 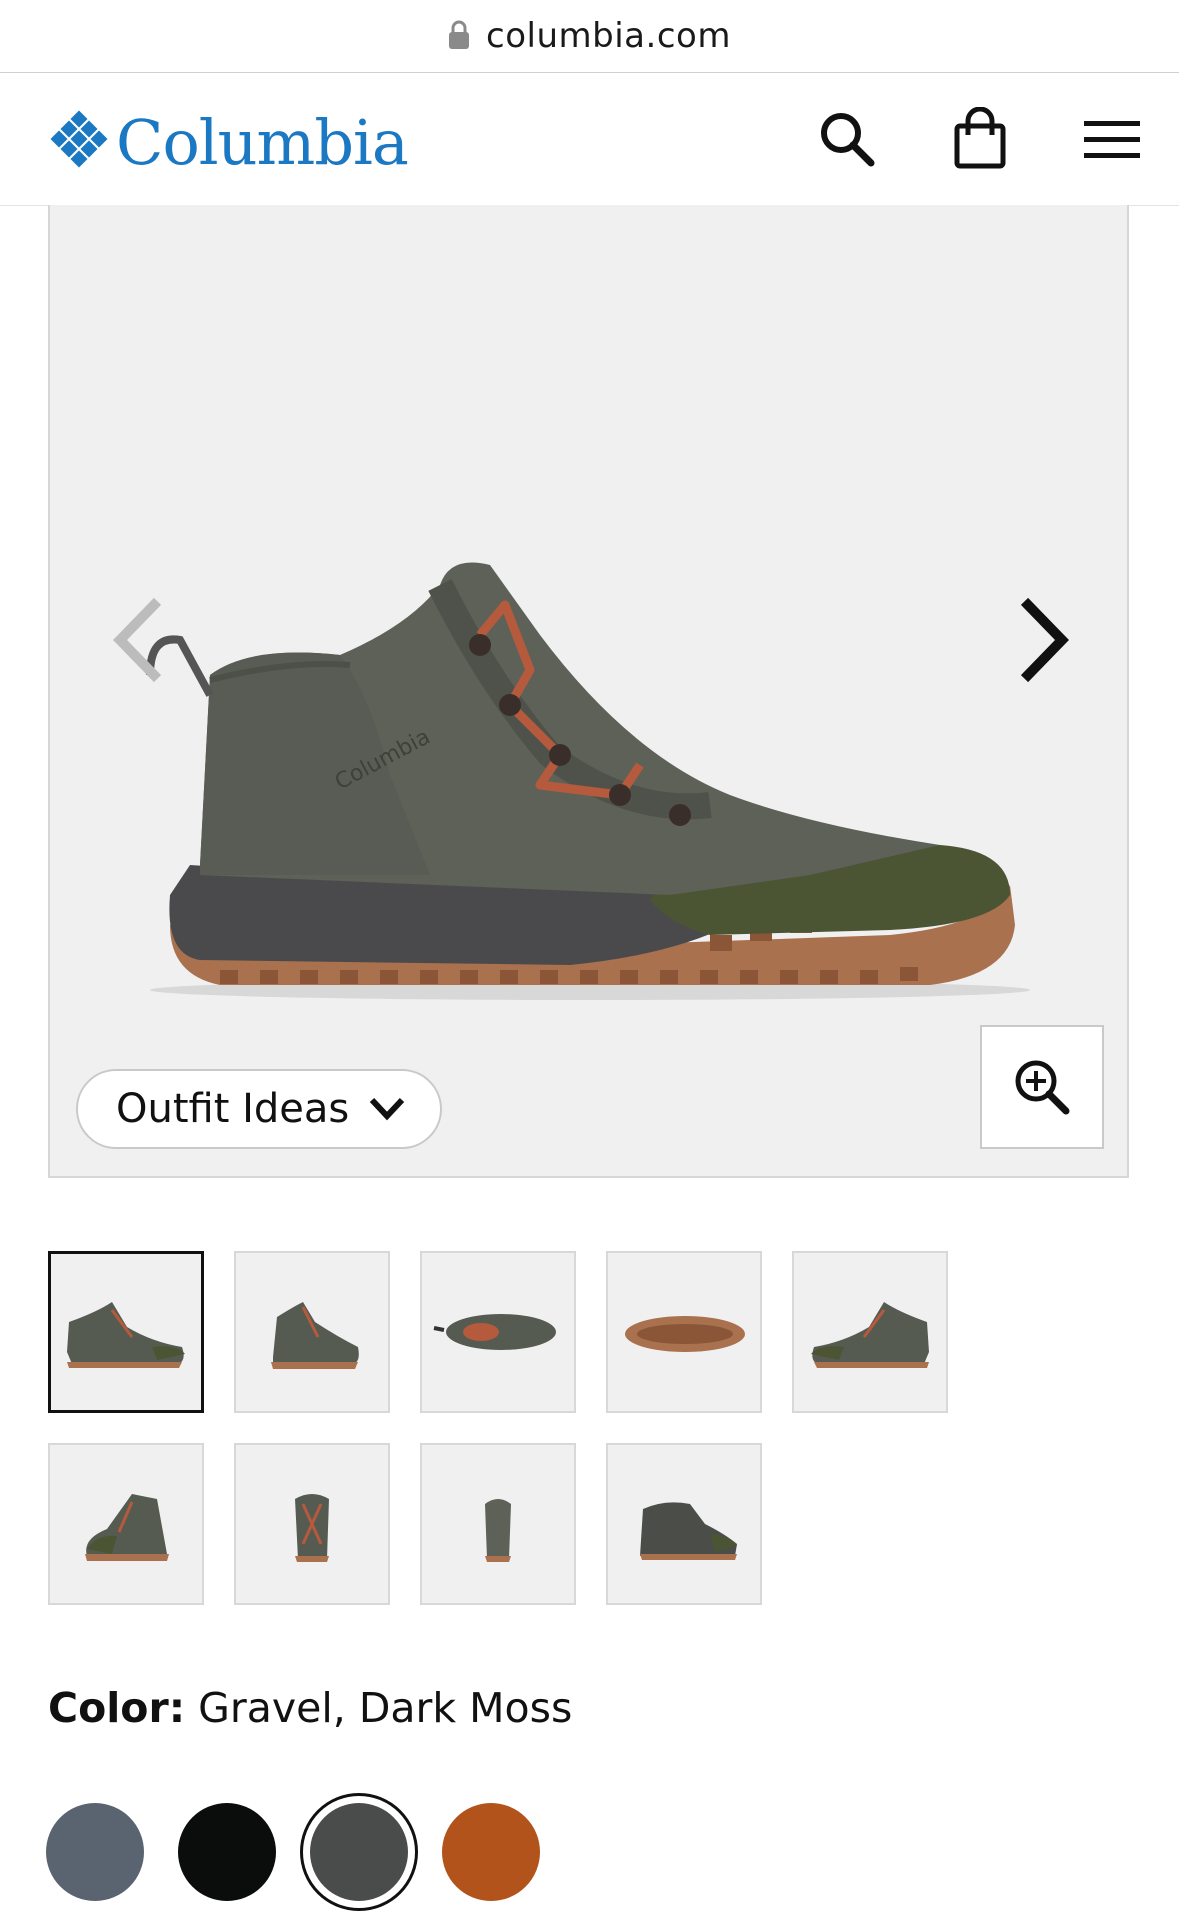 I want to click on outfit-ideas-button: Outfit Ideas, so click(x=259, y=1109).